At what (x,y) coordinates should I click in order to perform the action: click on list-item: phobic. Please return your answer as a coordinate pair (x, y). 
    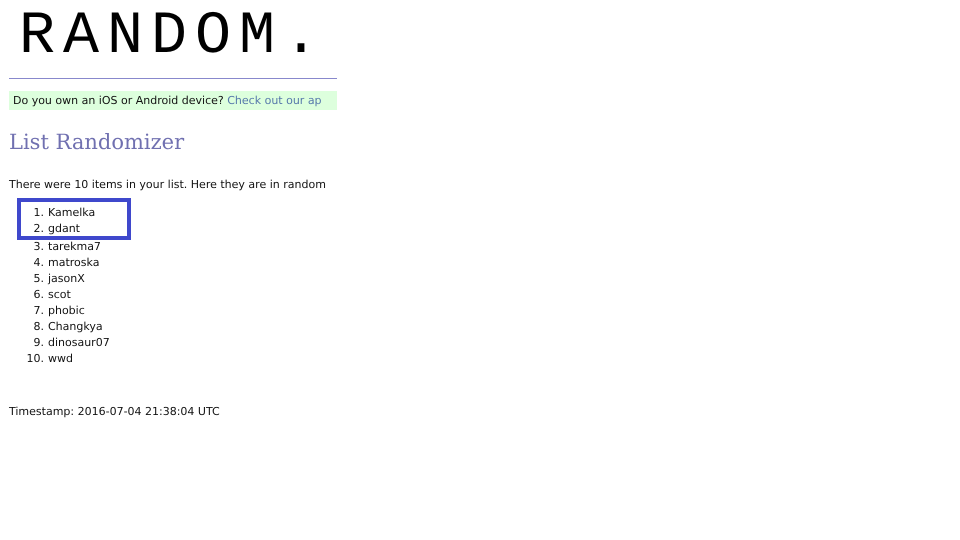
    Looking at the image, I should click on (66, 311).